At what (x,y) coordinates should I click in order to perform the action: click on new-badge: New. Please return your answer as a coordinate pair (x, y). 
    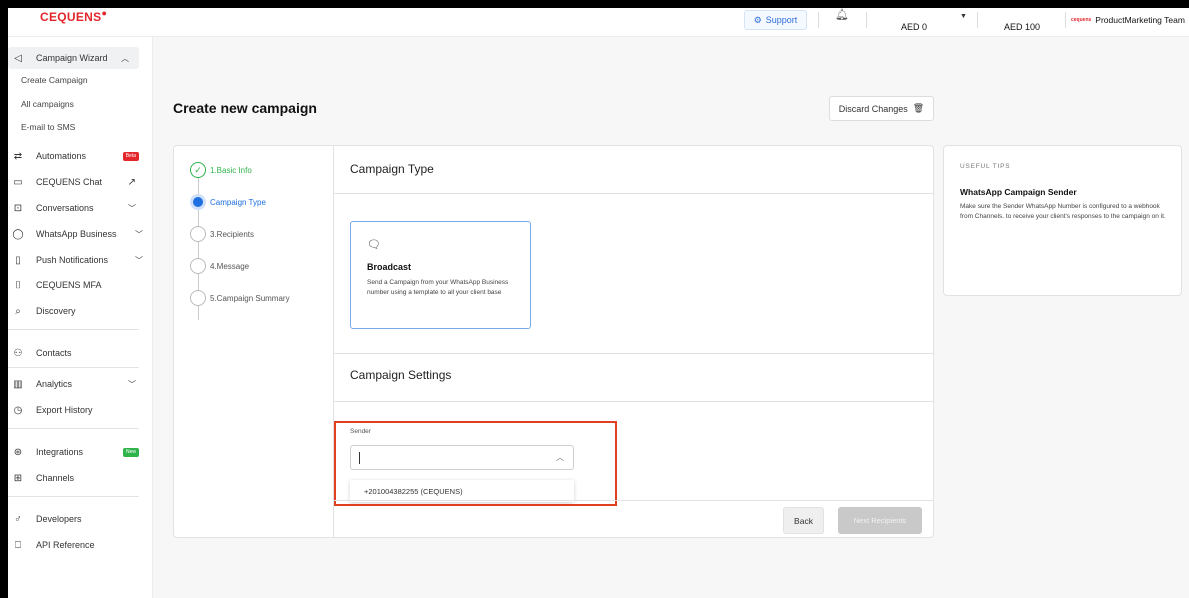
    Looking at the image, I should click on (130, 452).